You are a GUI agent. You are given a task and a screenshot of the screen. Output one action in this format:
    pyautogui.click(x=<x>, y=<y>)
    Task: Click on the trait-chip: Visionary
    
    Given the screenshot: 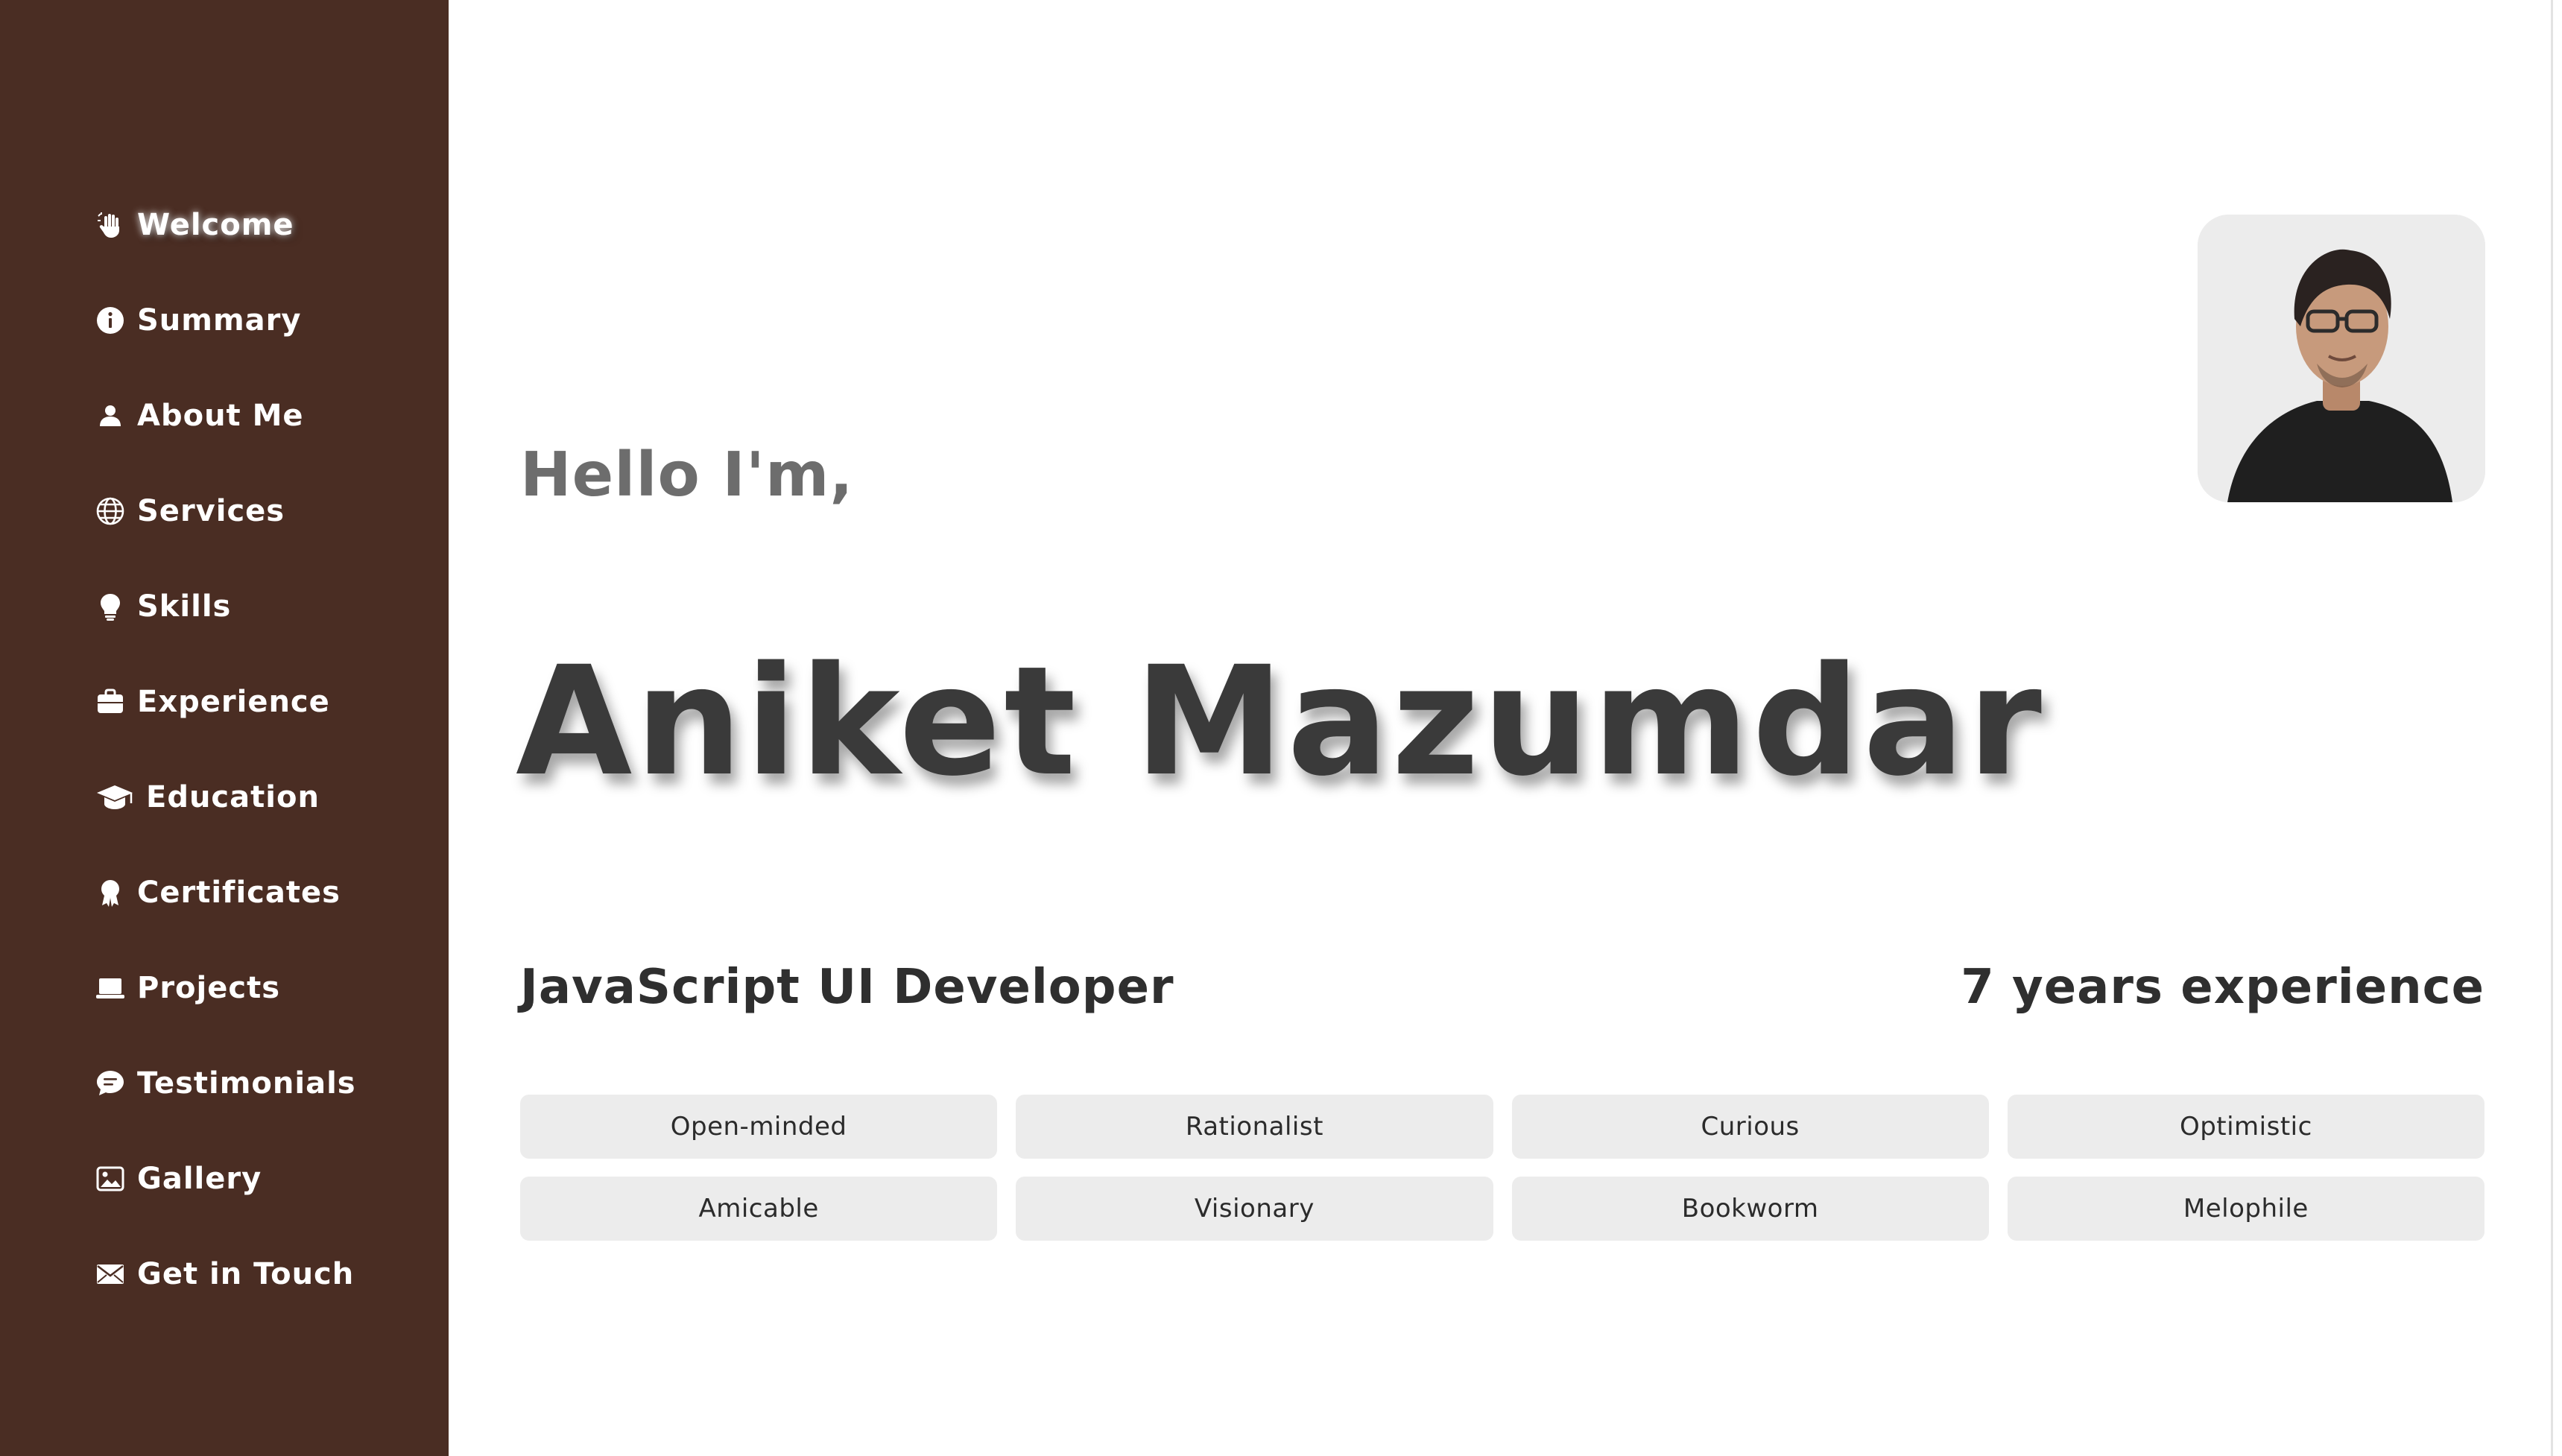 What is the action you would take?
    pyautogui.click(x=1254, y=1209)
    